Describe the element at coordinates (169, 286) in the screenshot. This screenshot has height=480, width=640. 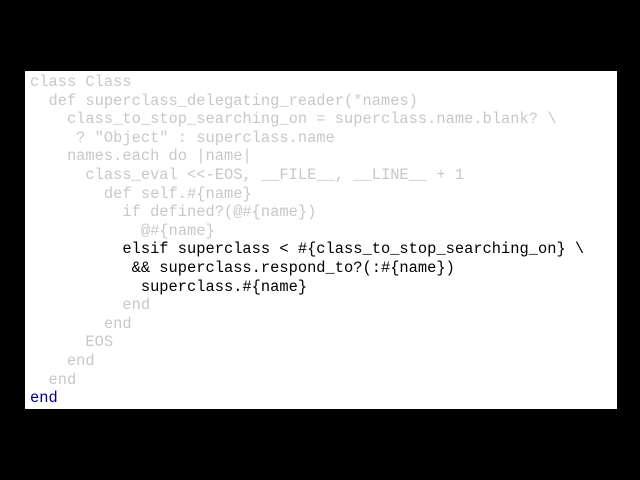
I see `code-line-12-highlighted: superclass.#{name}` at that location.